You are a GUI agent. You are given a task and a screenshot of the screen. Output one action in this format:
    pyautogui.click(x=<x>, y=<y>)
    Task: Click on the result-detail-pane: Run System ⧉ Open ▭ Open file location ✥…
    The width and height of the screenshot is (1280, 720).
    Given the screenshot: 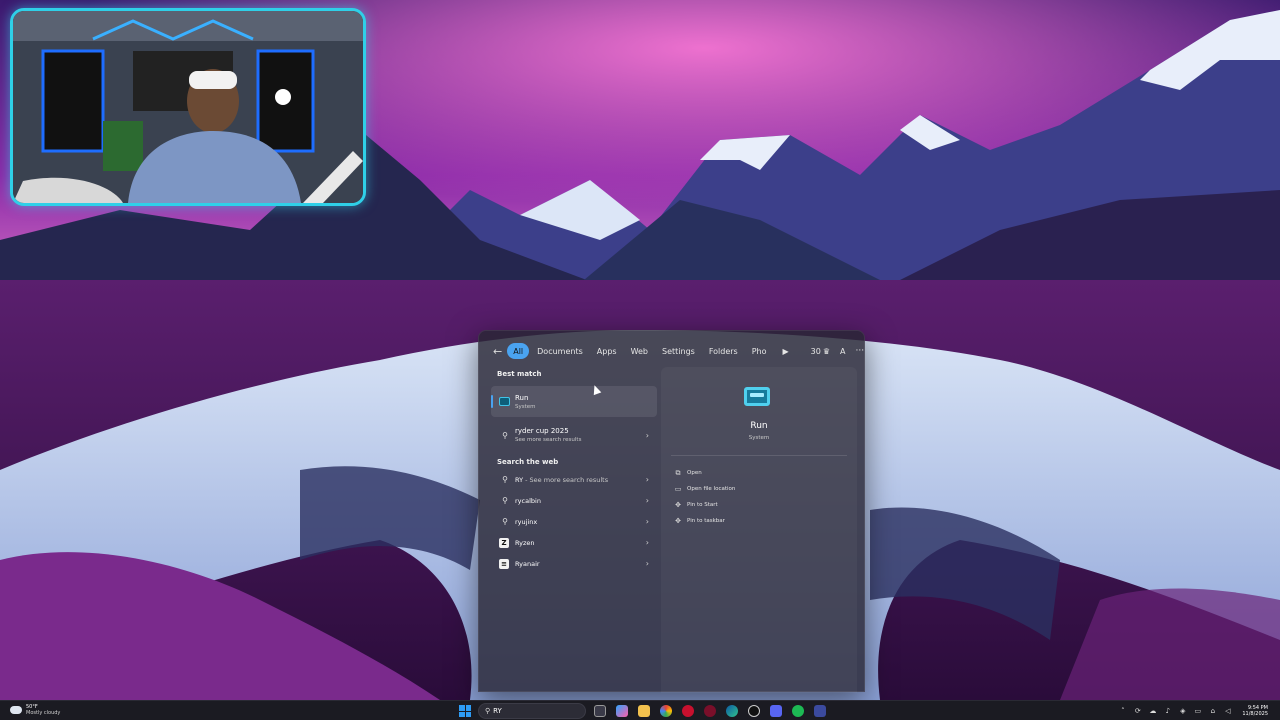 What is the action you would take?
    pyautogui.click(x=759, y=530)
    